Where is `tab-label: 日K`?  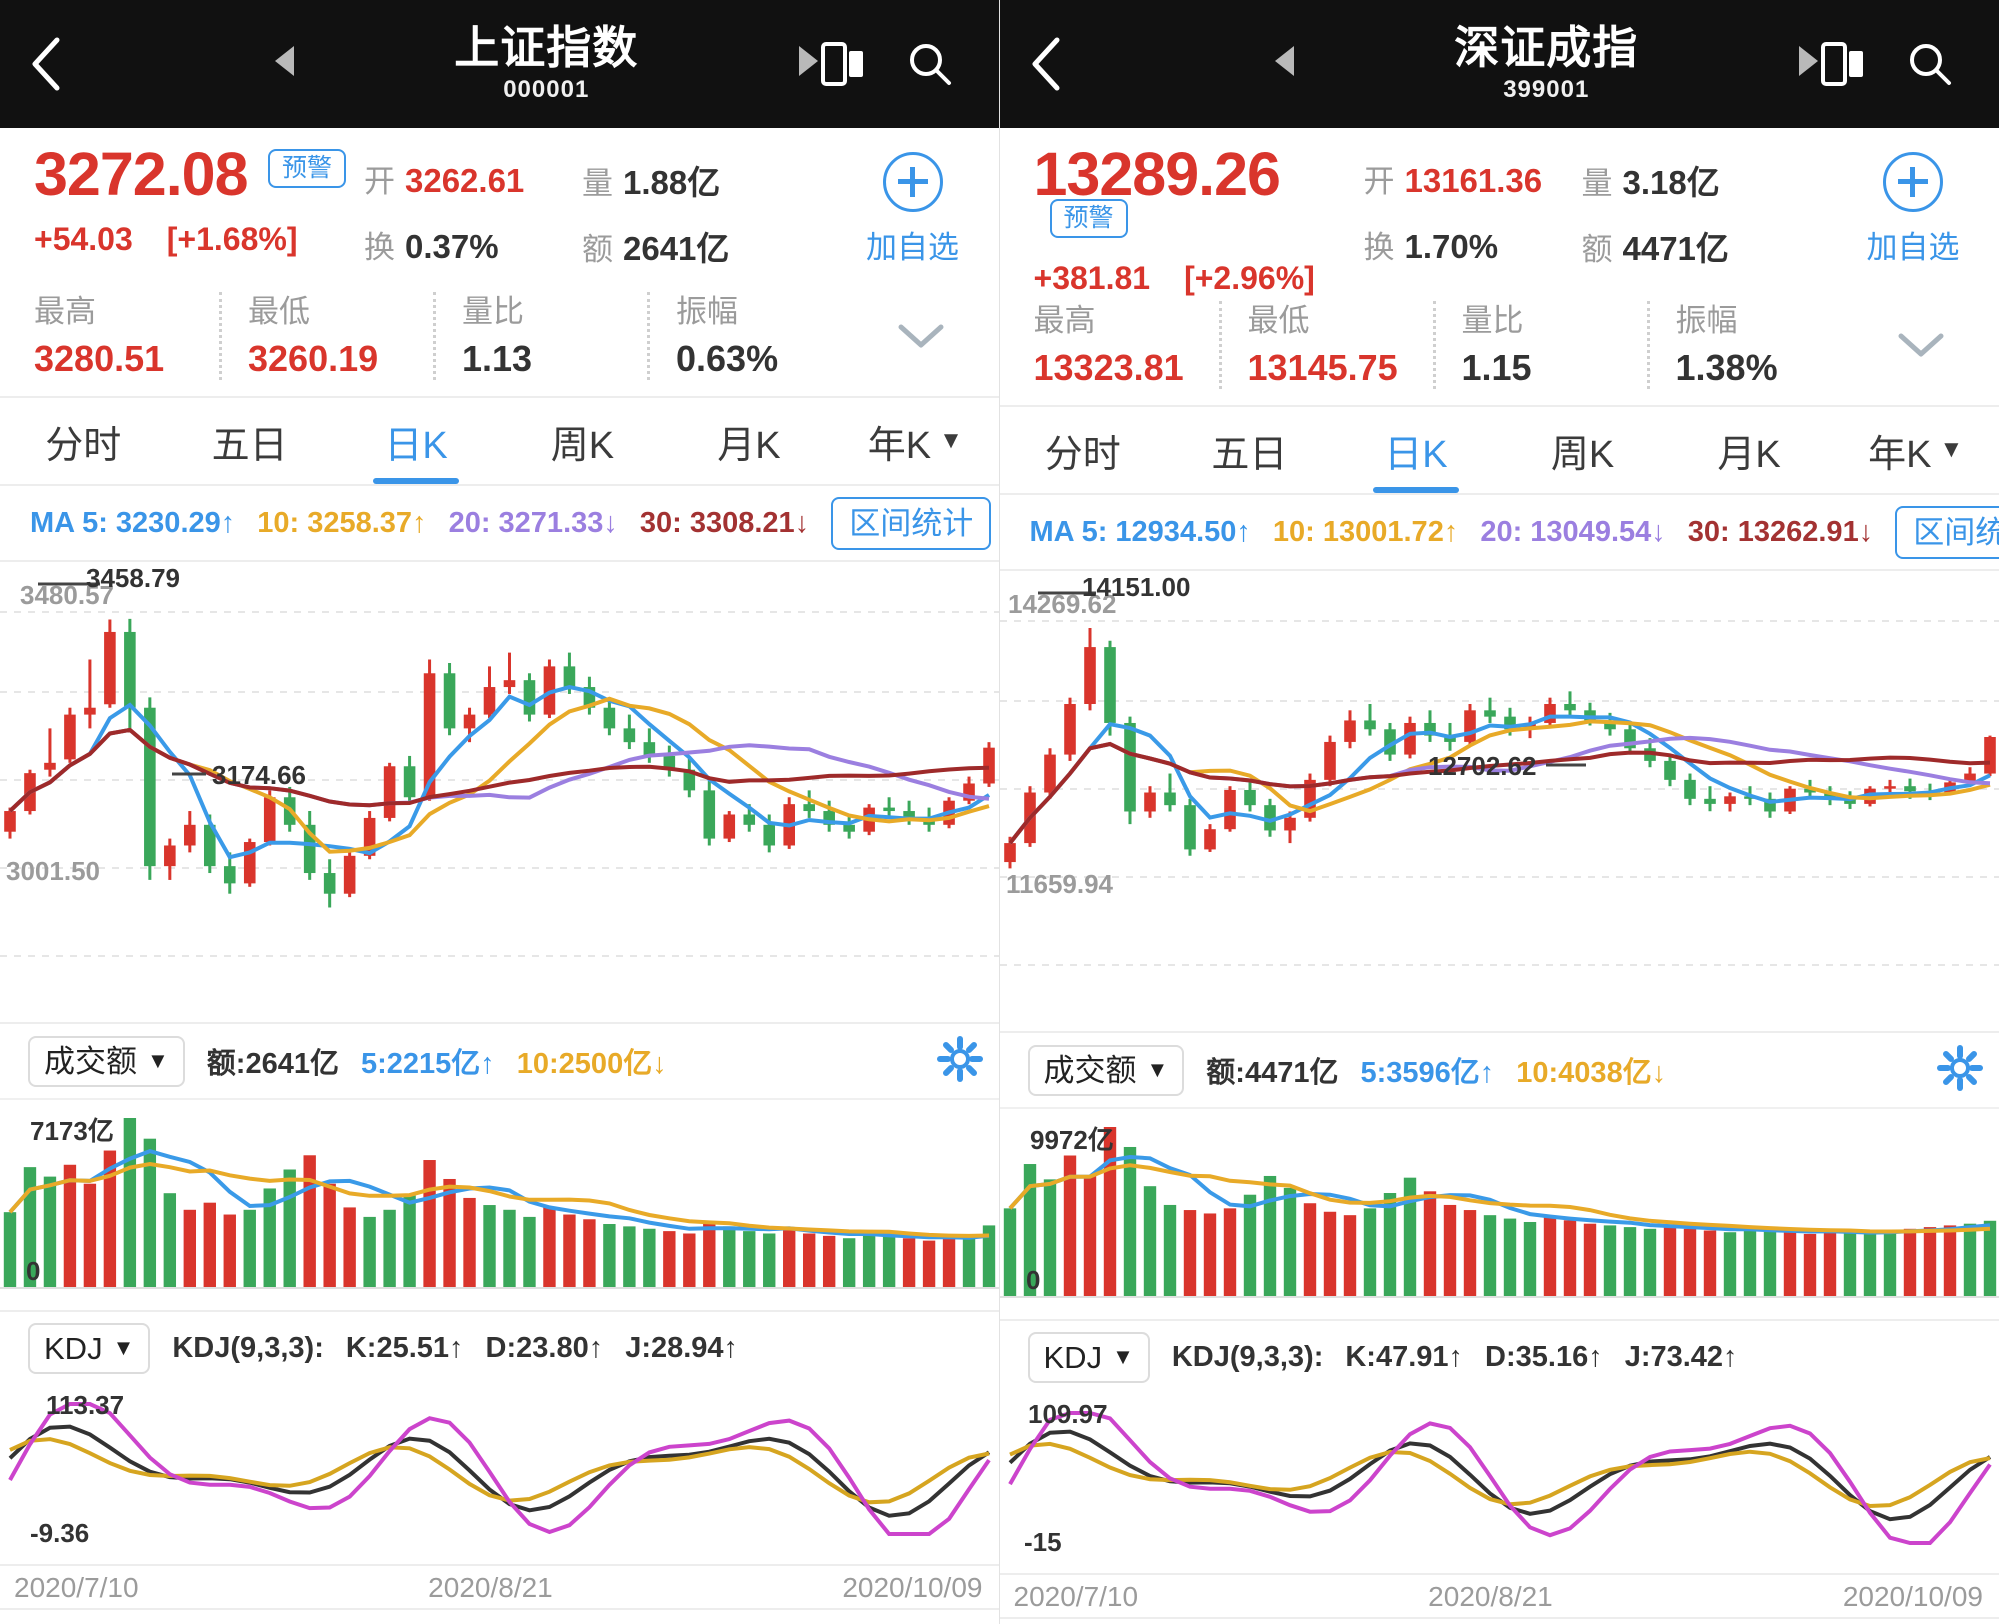
tab-label: 日K is located at coordinates (416, 445).